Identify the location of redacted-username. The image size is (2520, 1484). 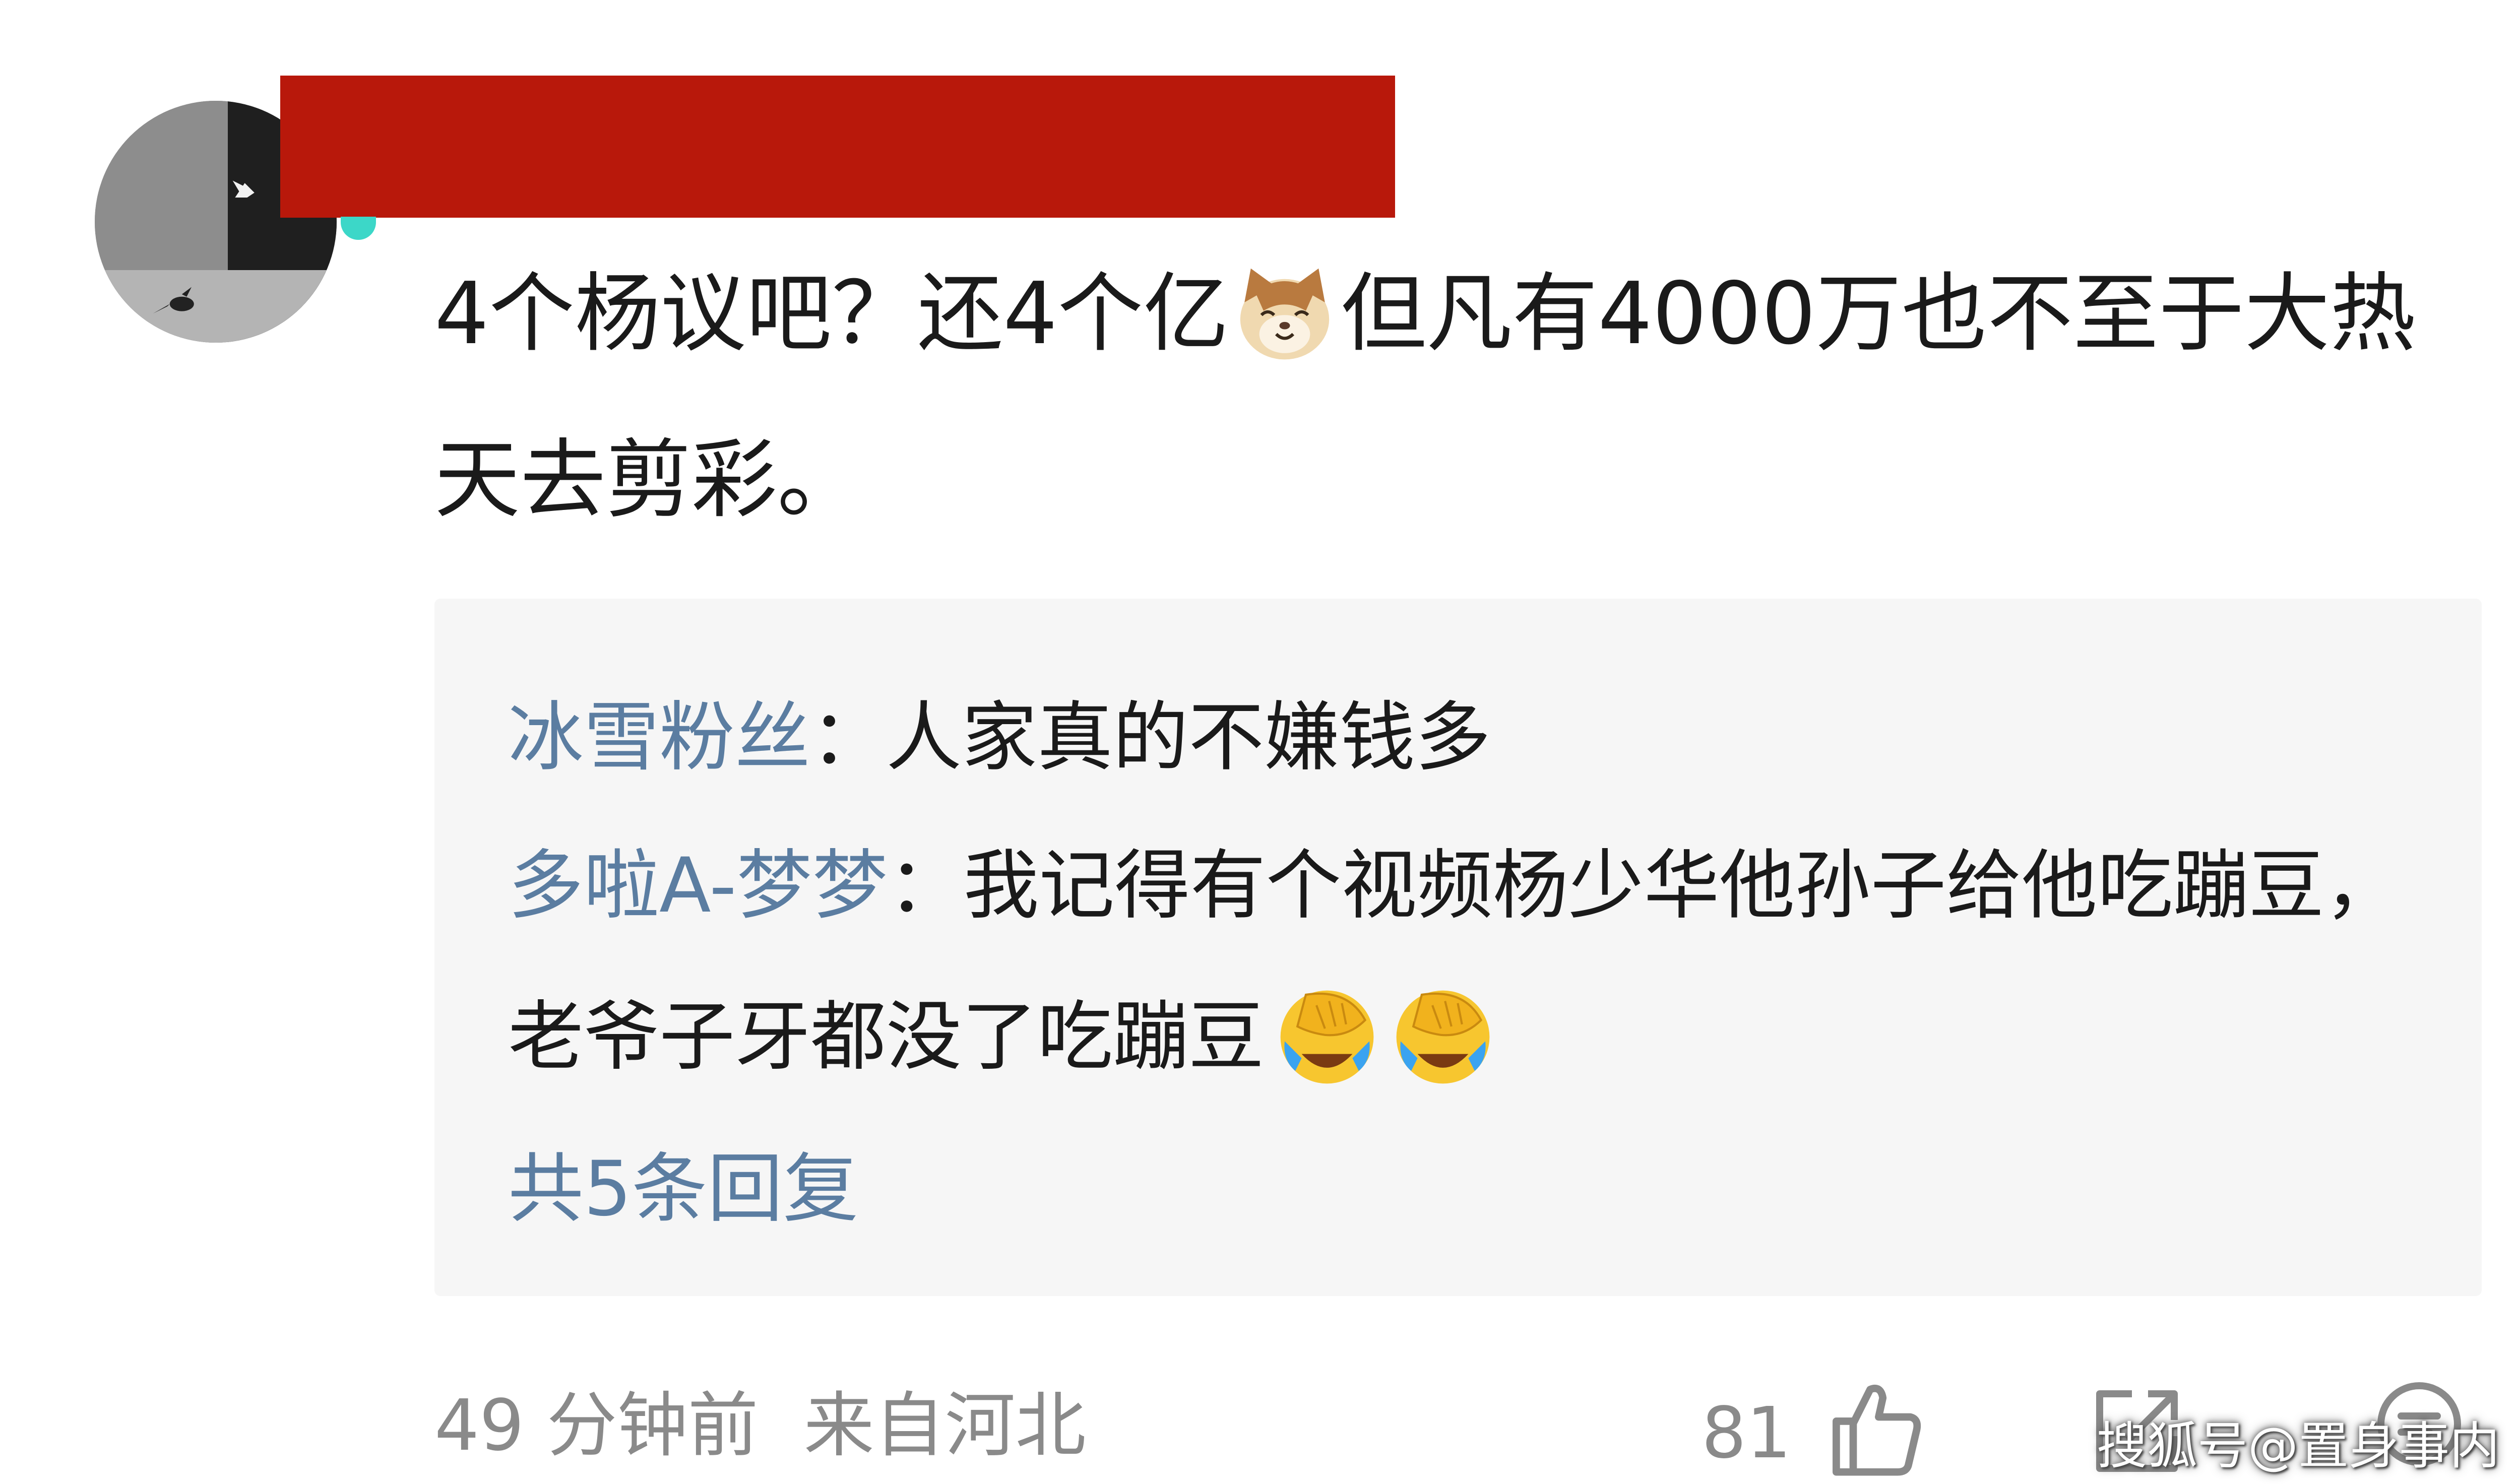
(837, 147).